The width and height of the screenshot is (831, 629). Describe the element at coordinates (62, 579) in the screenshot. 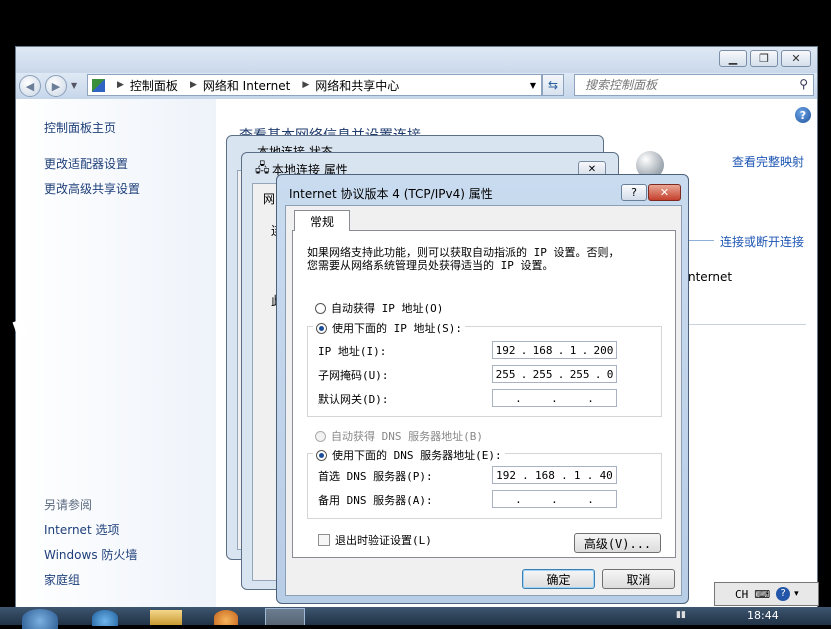

I see `see-also-homegroup: 家庭组` at that location.